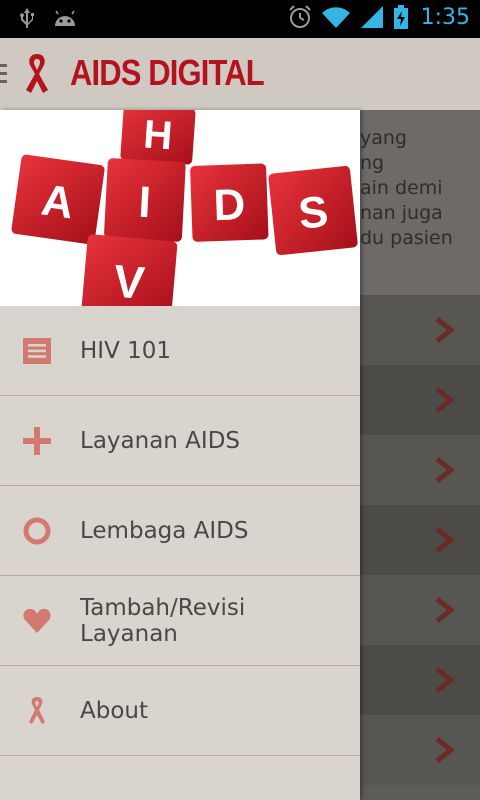 The width and height of the screenshot is (480, 800). I want to click on drawer-item-lembaga-aids: Lembaga AIDS, so click(180, 531).